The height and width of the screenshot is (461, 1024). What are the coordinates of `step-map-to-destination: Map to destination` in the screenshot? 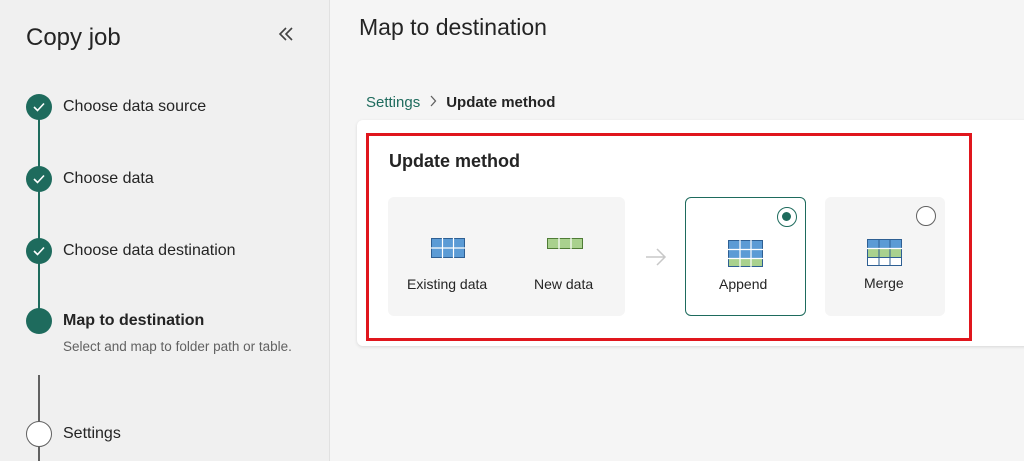 It's located at (133, 321).